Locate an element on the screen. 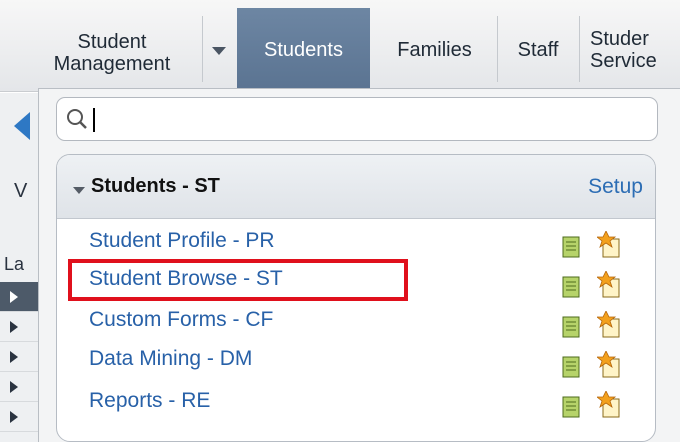 Image resolution: width=680 pixels, height=442 pixels. setup-link: Setup is located at coordinates (615, 187).